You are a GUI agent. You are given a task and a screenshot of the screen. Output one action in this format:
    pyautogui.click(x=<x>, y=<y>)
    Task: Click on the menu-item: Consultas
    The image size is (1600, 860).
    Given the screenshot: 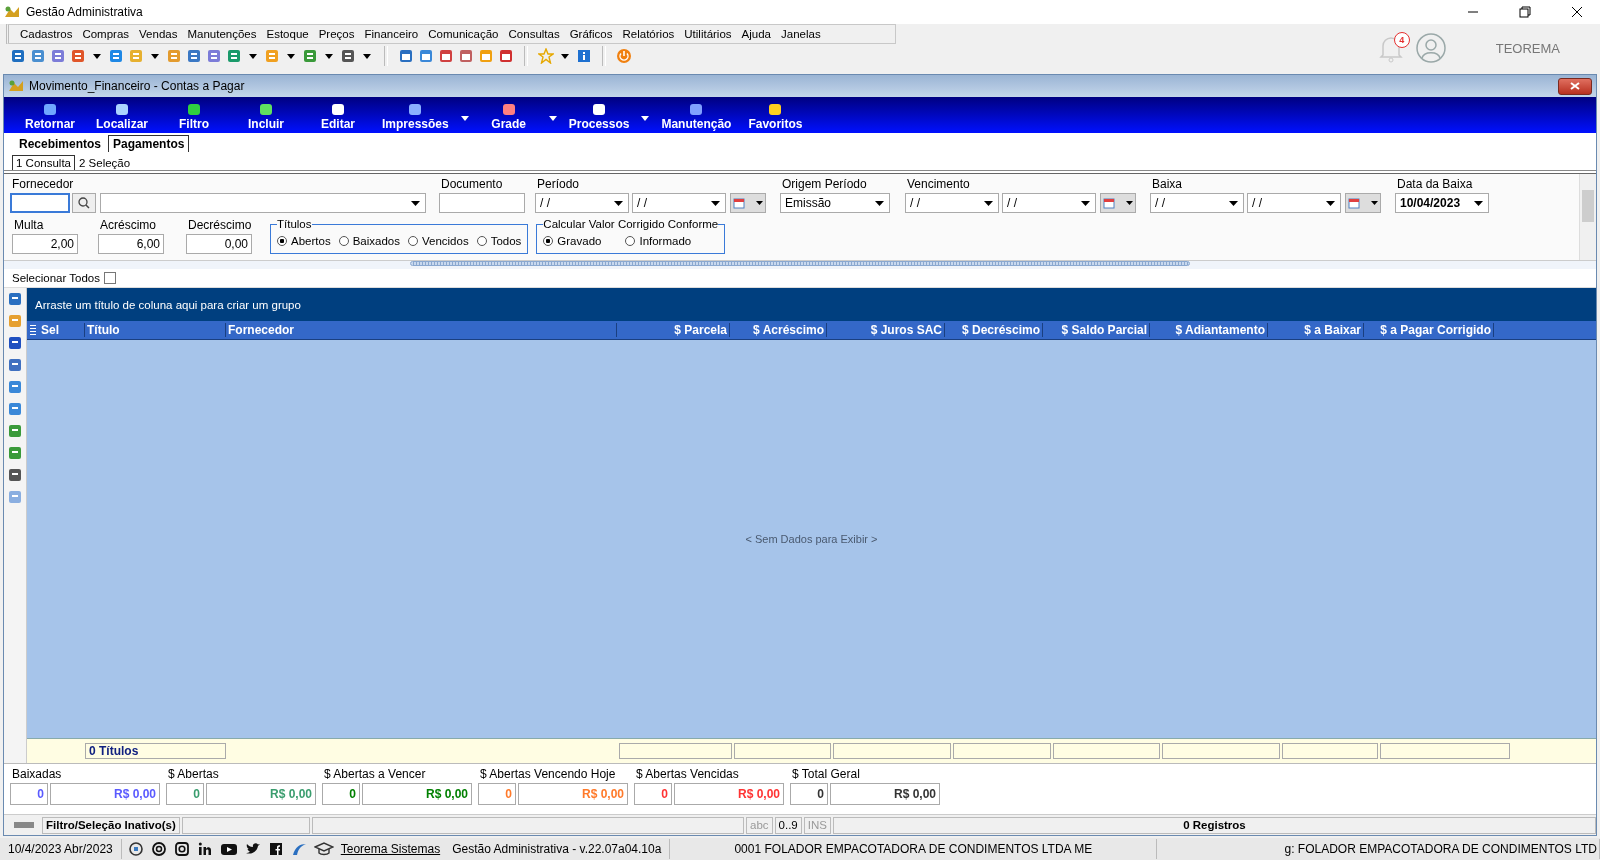 What is the action you would take?
    pyautogui.click(x=534, y=34)
    